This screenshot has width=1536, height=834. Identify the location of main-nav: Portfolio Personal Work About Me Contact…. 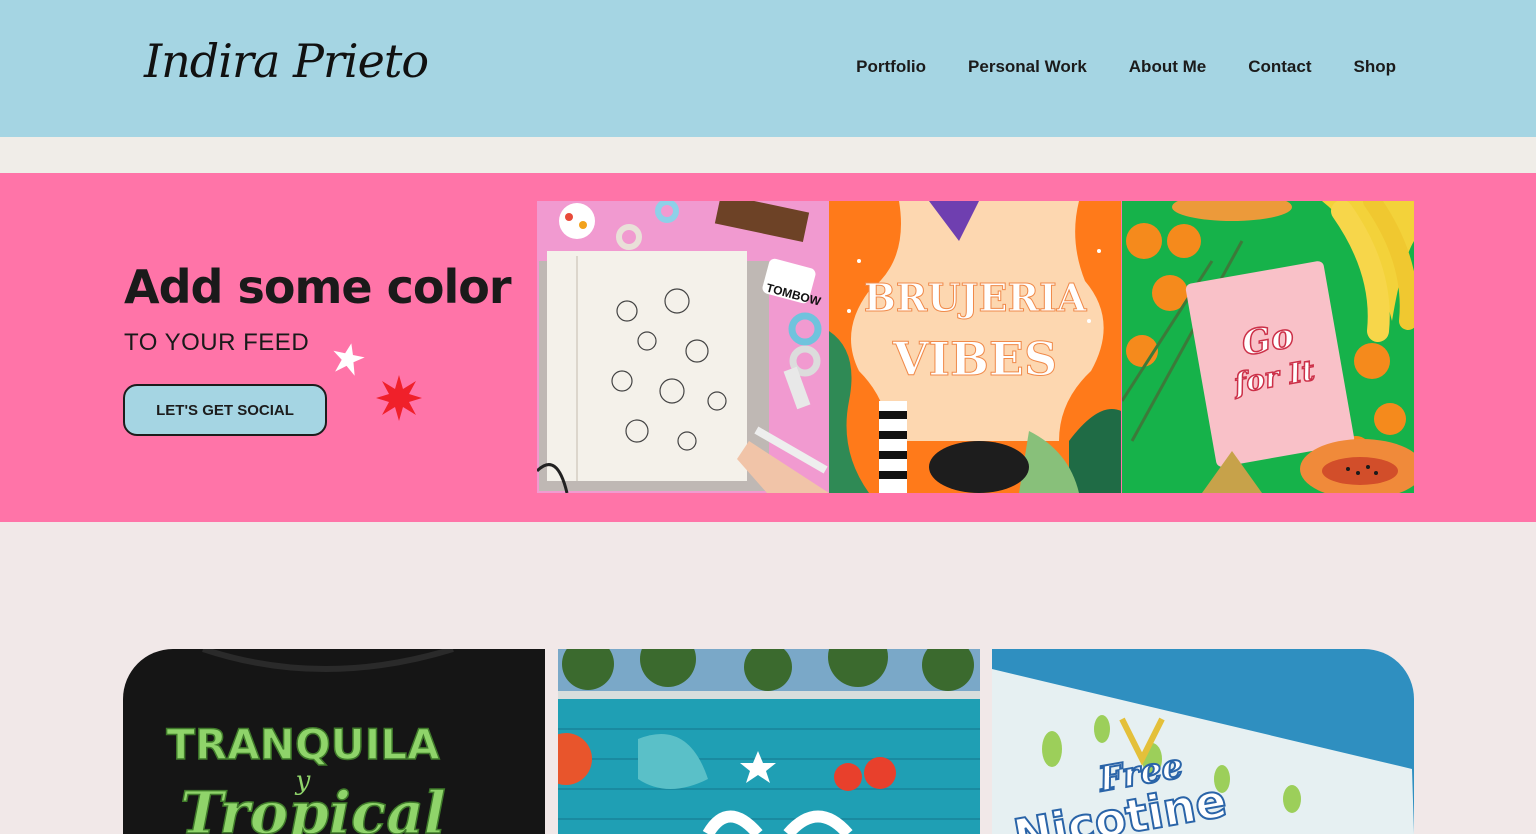
(1126, 67).